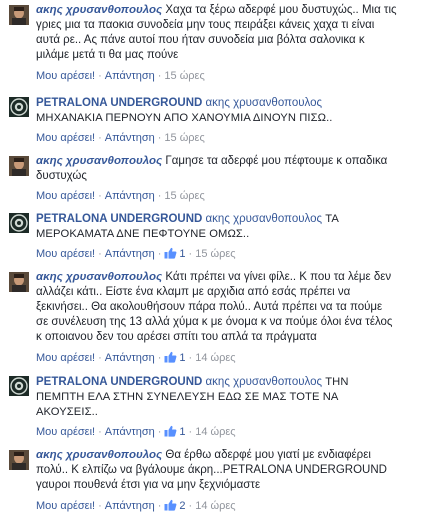 The height and width of the screenshot is (521, 437). I want to click on comment-line: Γαμησε τα αδερφέ μου πέφτουμε κ οπαδικα, so click(276, 161).